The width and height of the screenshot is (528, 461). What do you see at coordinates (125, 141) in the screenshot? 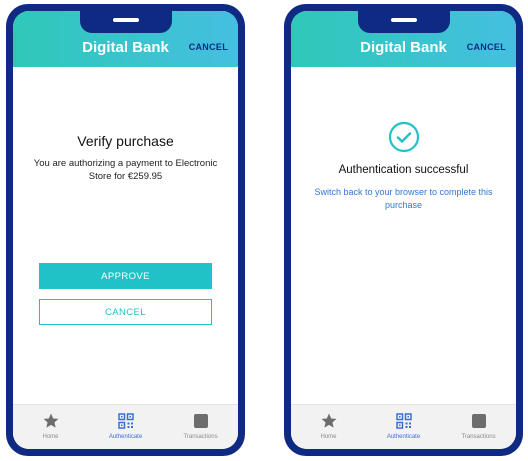
I see `page-title: Verify purchase` at bounding box center [125, 141].